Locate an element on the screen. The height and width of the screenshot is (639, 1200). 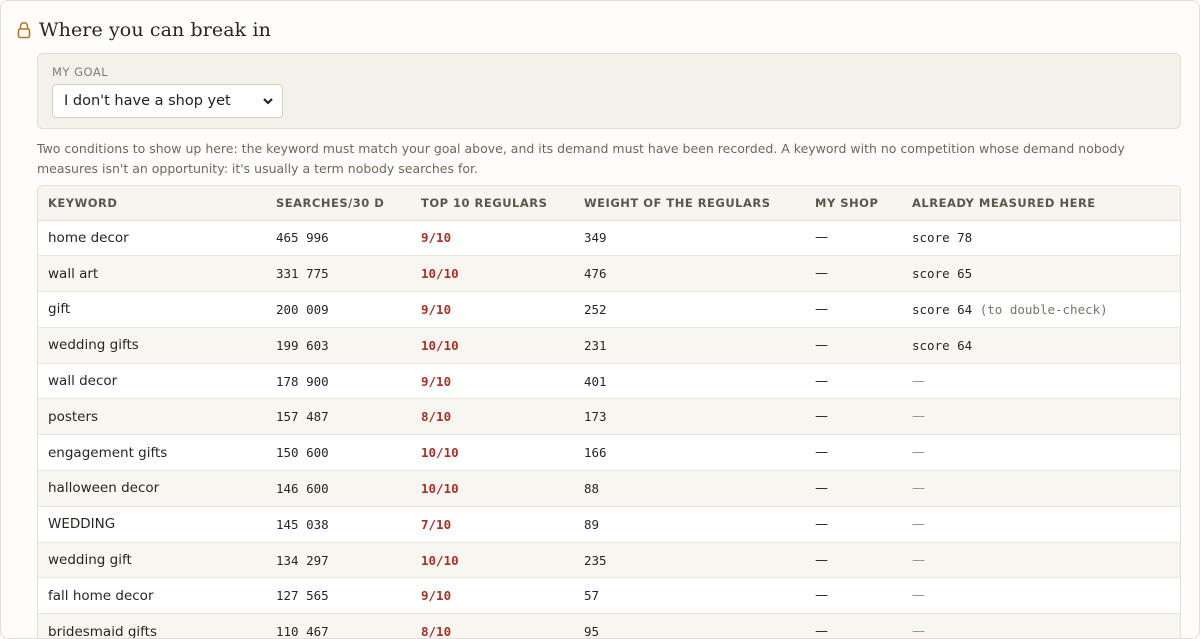
table-row: wall decor 178 900 9/10 401 — — is located at coordinates (609, 381).